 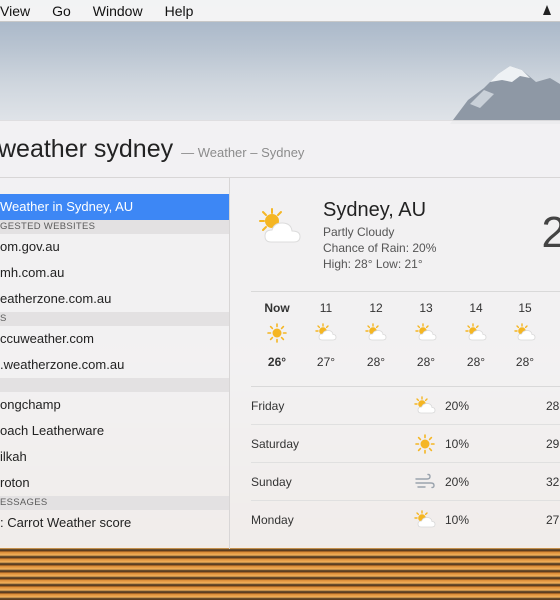 What do you see at coordinates (20, 11) in the screenshot?
I see `menu-view: View` at bounding box center [20, 11].